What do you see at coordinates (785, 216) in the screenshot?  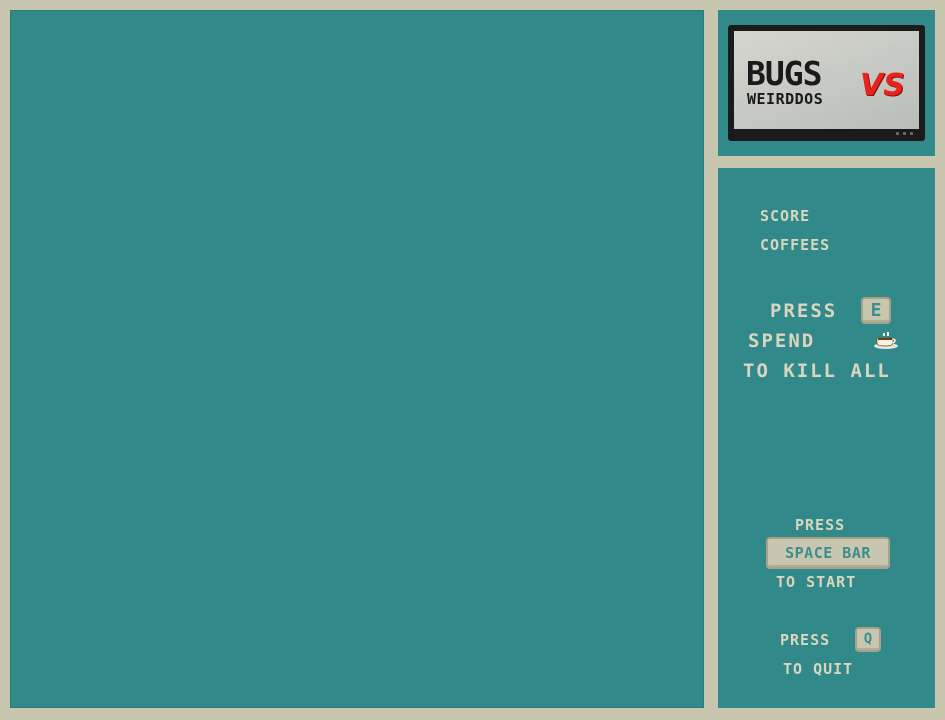 I see `score-label: SCORE` at bounding box center [785, 216].